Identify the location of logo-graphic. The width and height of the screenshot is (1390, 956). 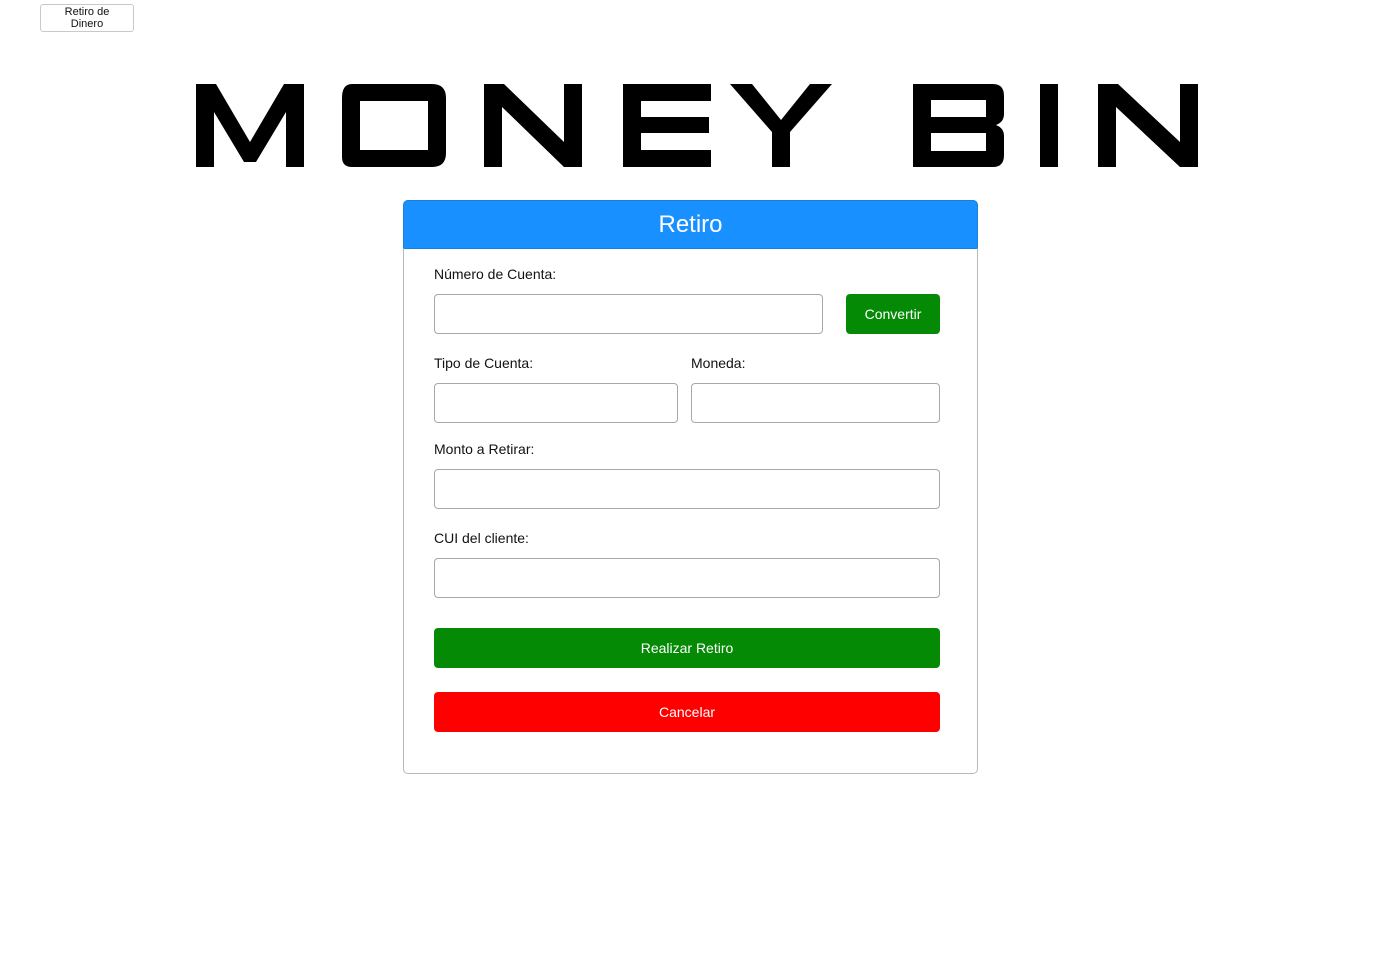
(697, 125).